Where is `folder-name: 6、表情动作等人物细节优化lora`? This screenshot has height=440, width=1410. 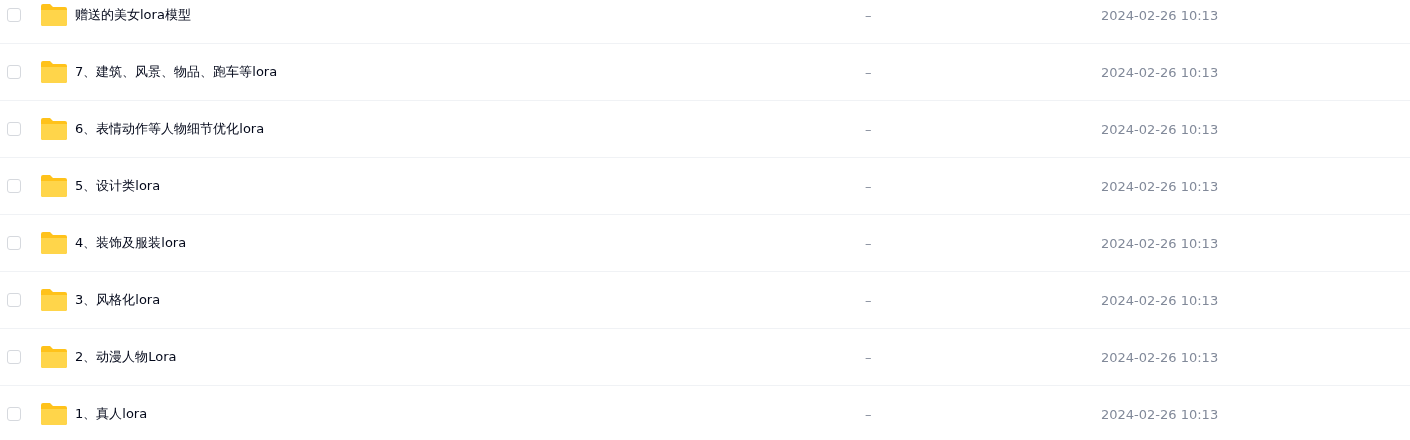 folder-name: 6、表情动作等人物细节优化lora is located at coordinates (470, 129).